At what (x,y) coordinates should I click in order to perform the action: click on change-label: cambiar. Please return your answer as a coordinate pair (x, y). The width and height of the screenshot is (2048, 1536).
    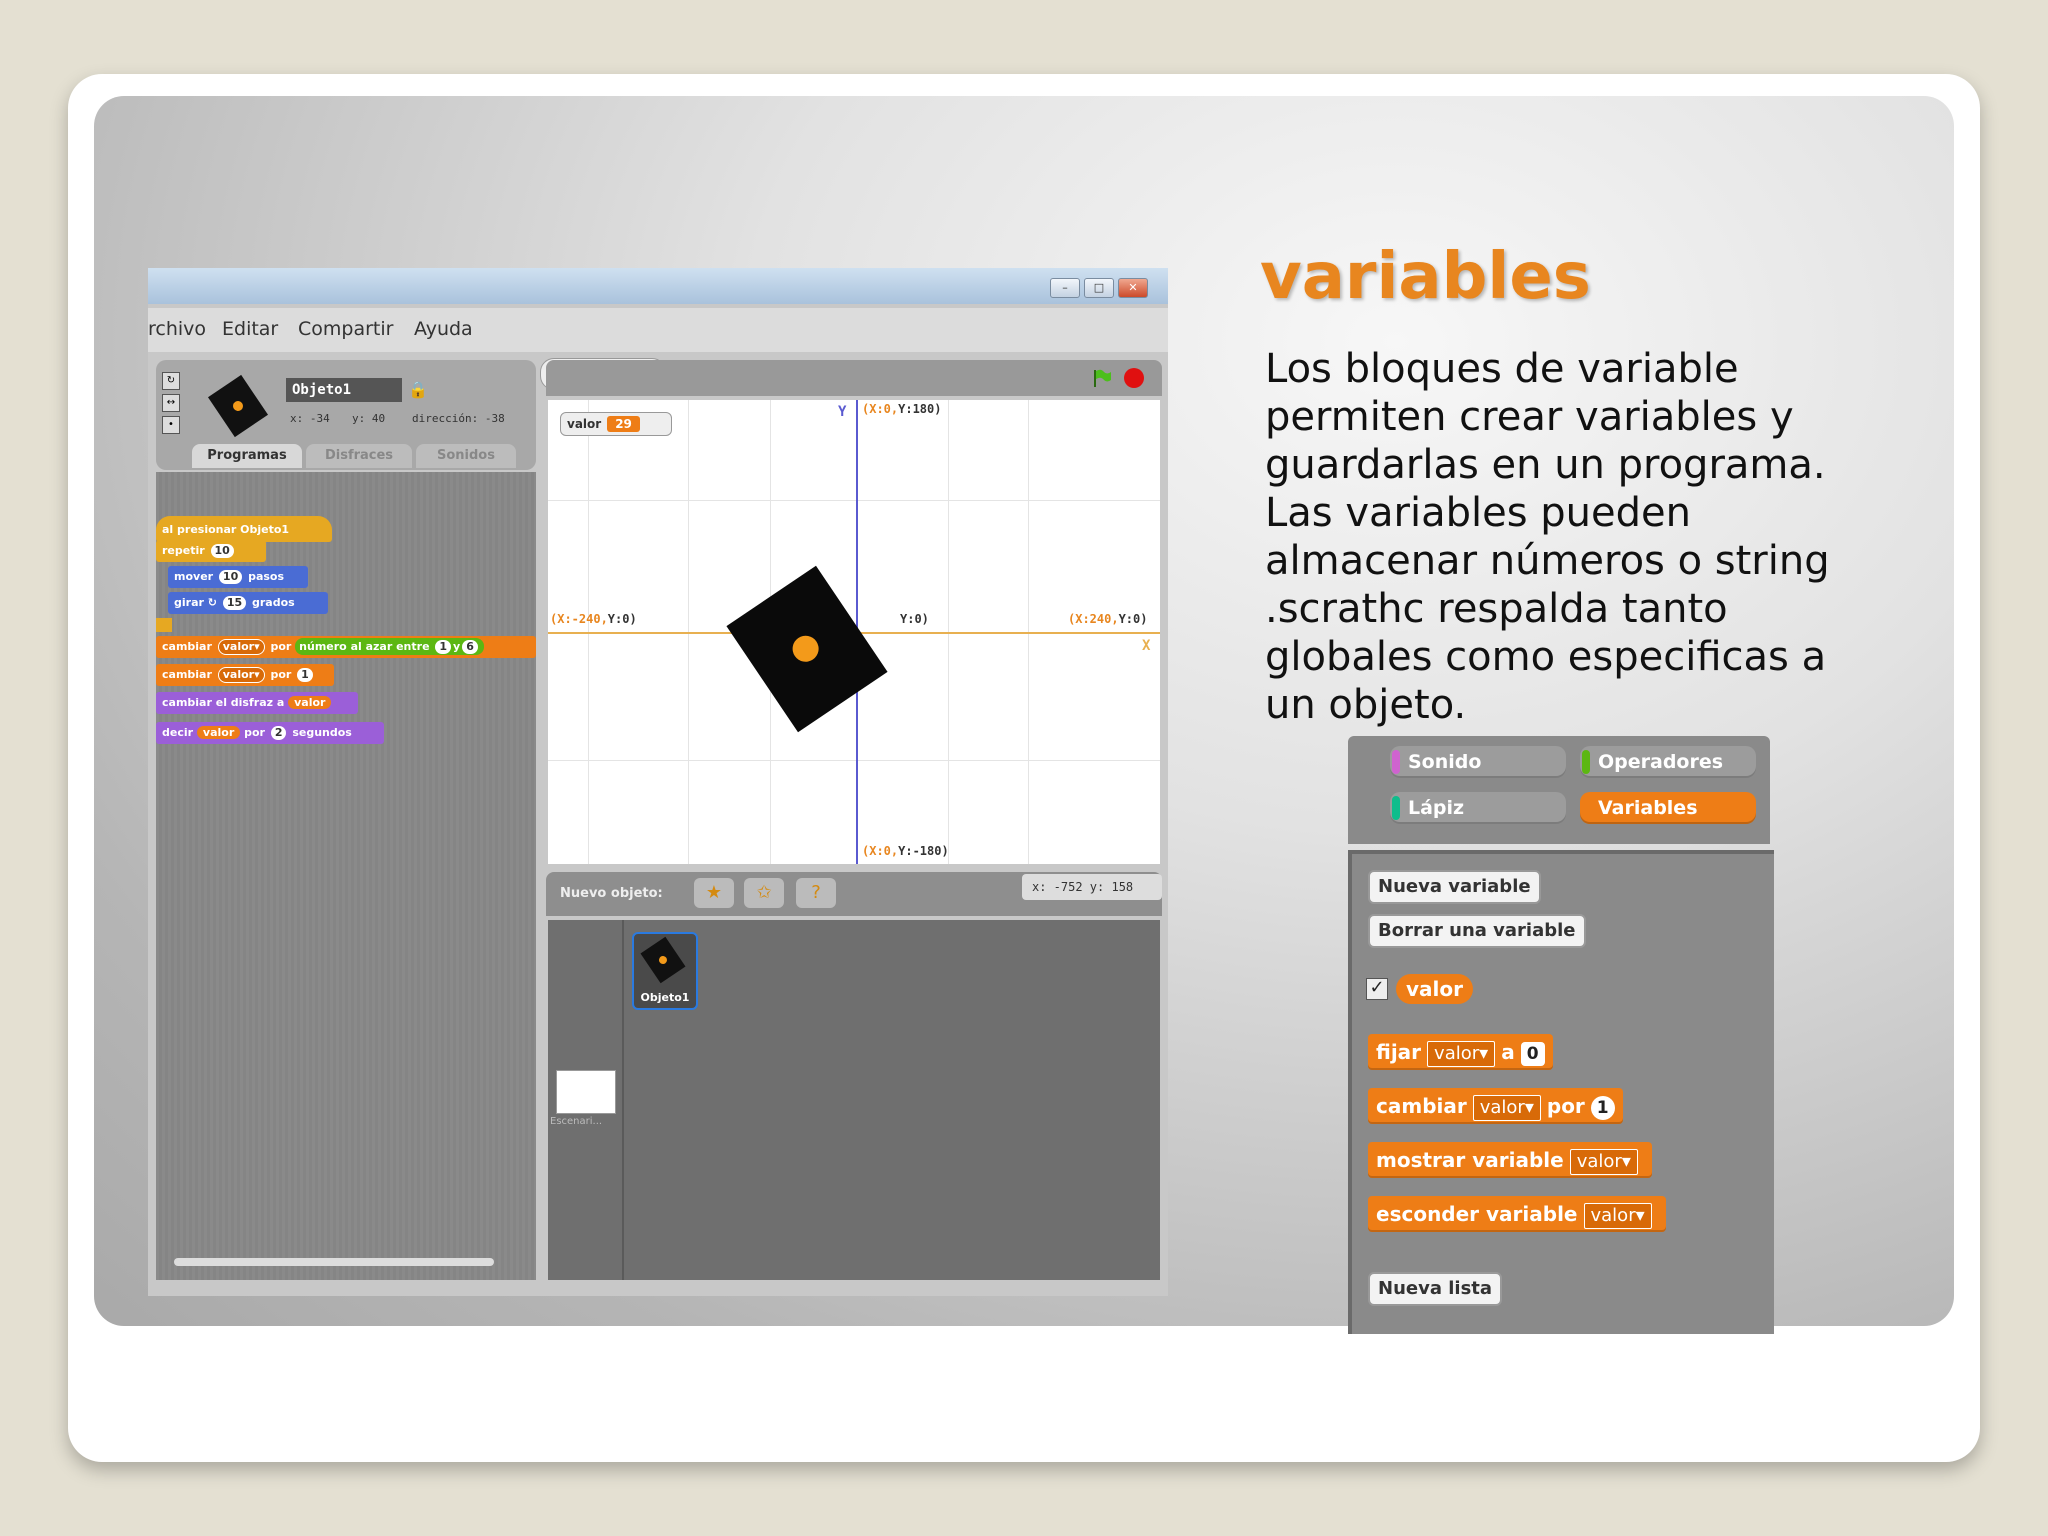
    Looking at the image, I should click on (1421, 1106).